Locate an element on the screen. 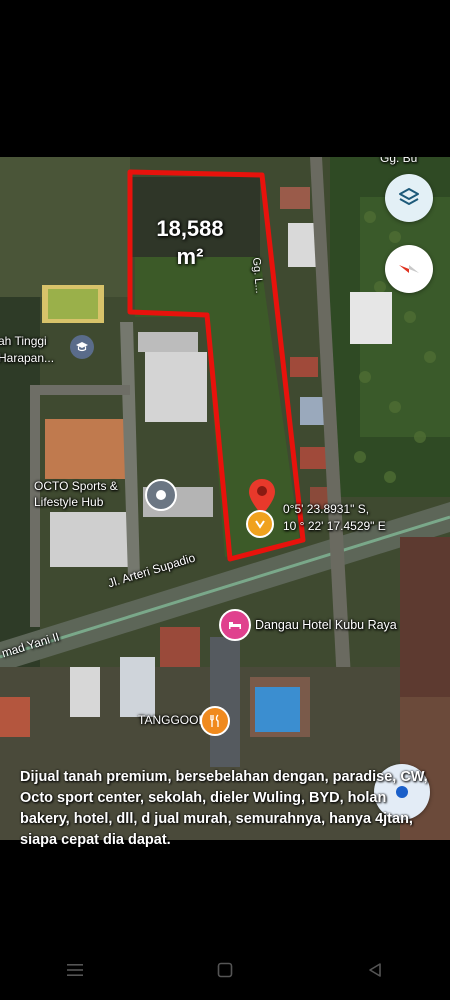 This screenshot has width=450, height=1000. layers-button is located at coordinates (409, 198).